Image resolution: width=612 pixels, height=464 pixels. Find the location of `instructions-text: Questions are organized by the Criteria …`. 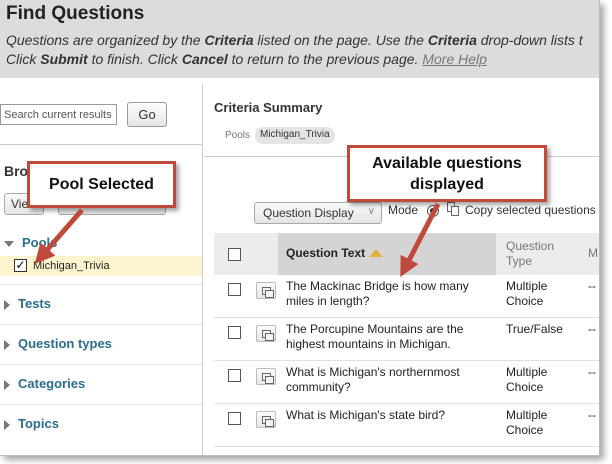

instructions-text: Questions are organized by the Criteria … is located at coordinates (302, 50).